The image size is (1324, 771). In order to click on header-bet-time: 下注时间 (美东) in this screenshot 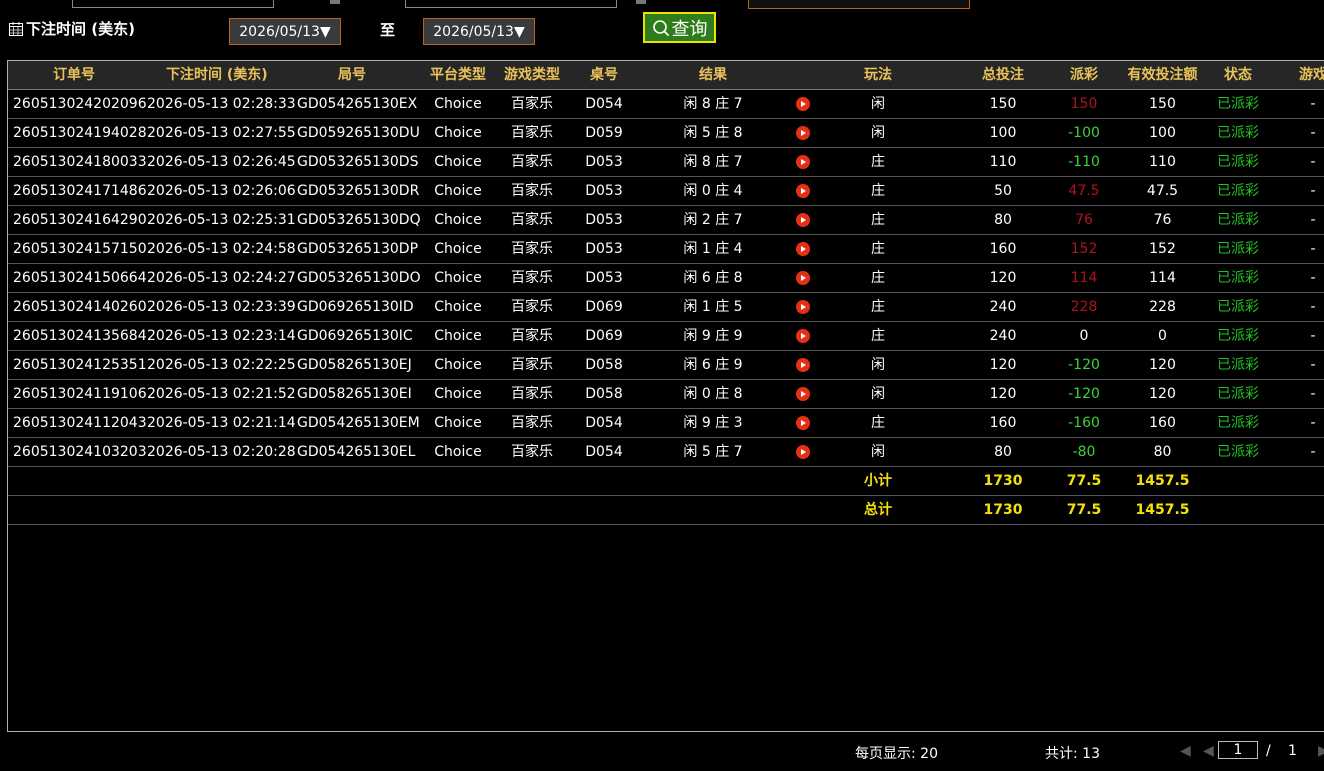, I will do `click(241, 75)`.